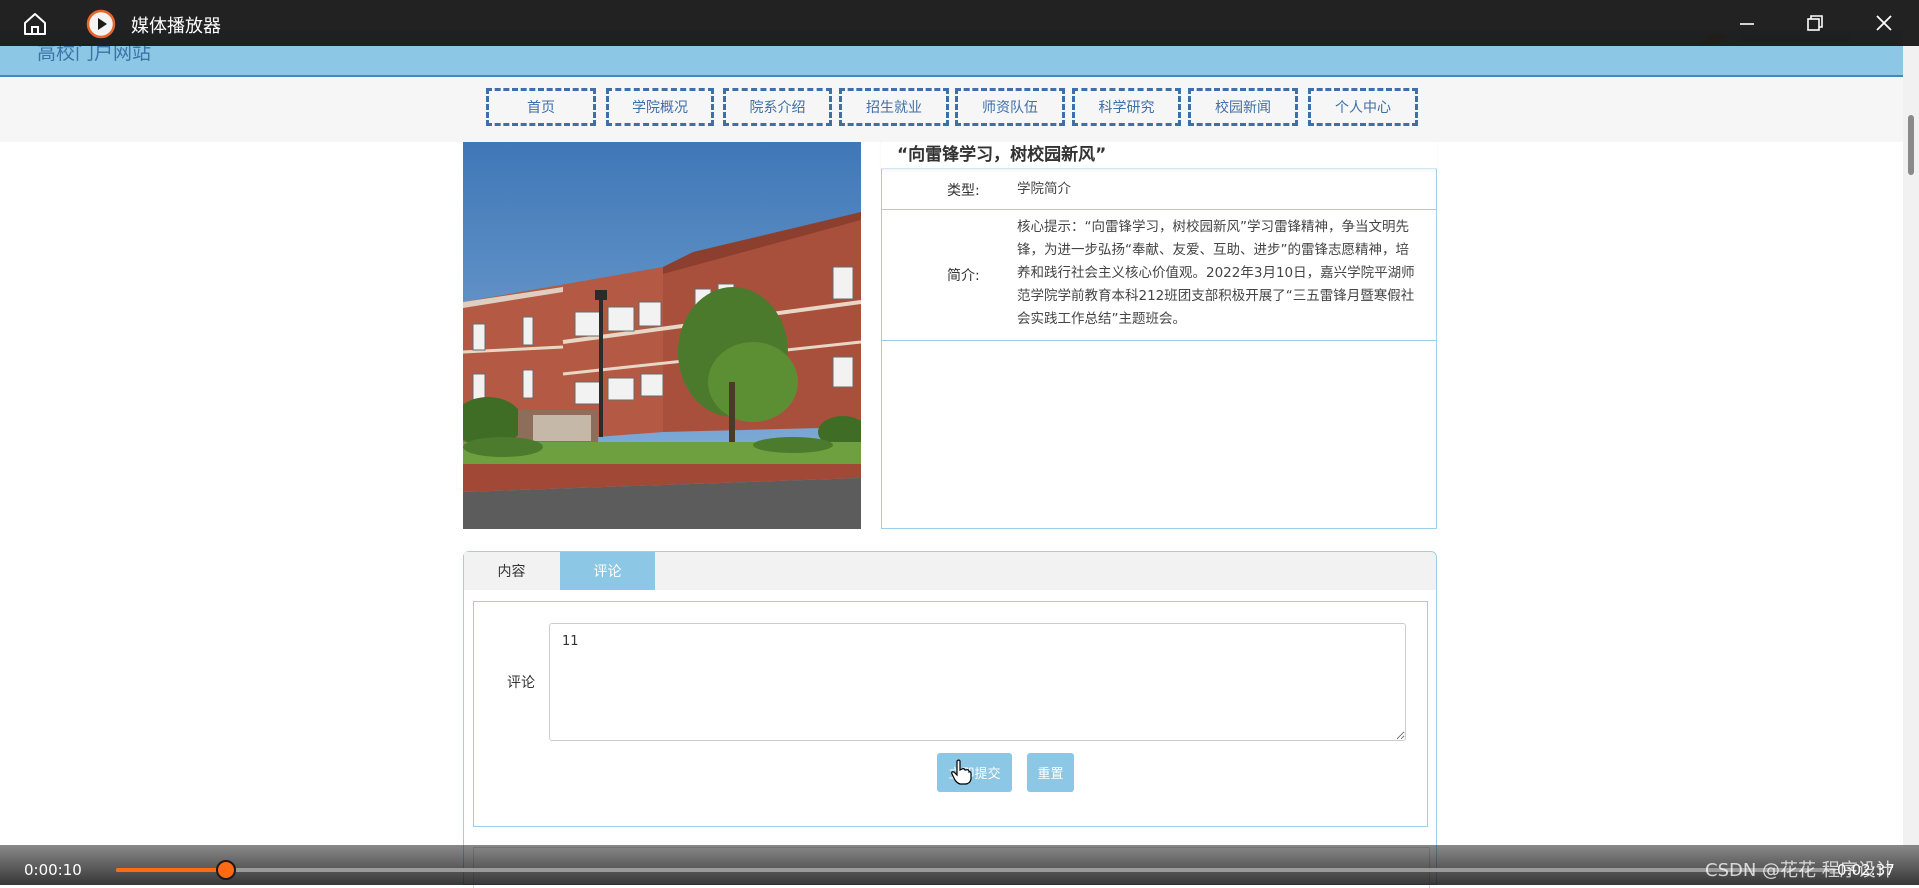 This screenshot has height=888, width=1919. I want to click on nav-bar, so click(951, 109).